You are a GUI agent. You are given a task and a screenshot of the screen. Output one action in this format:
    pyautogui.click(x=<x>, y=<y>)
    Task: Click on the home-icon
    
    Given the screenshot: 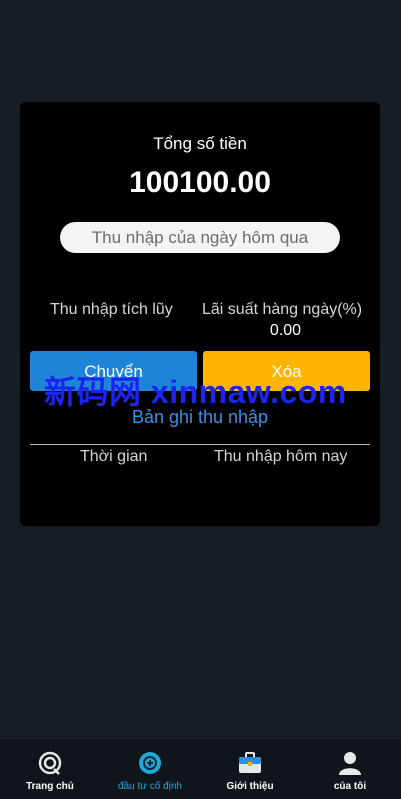 What is the action you would take?
    pyautogui.click(x=50, y=763)
    